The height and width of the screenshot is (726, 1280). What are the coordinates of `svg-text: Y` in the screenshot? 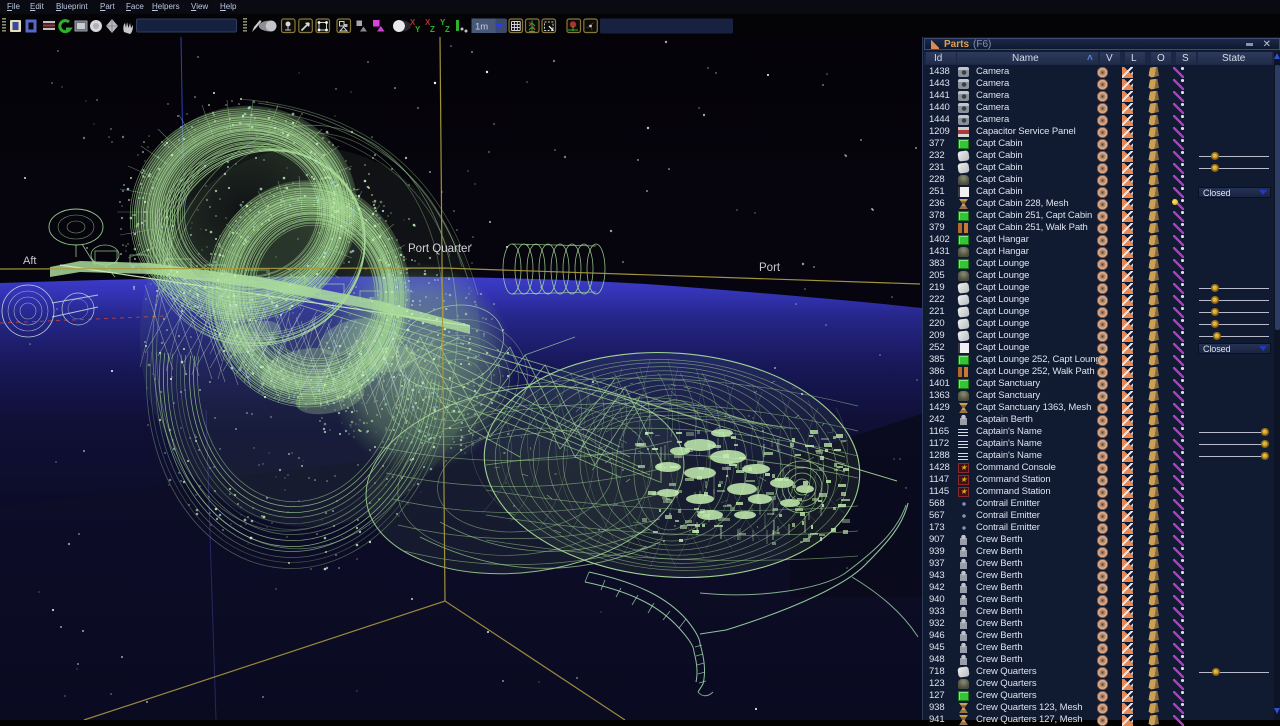 It's located at (418, 29).